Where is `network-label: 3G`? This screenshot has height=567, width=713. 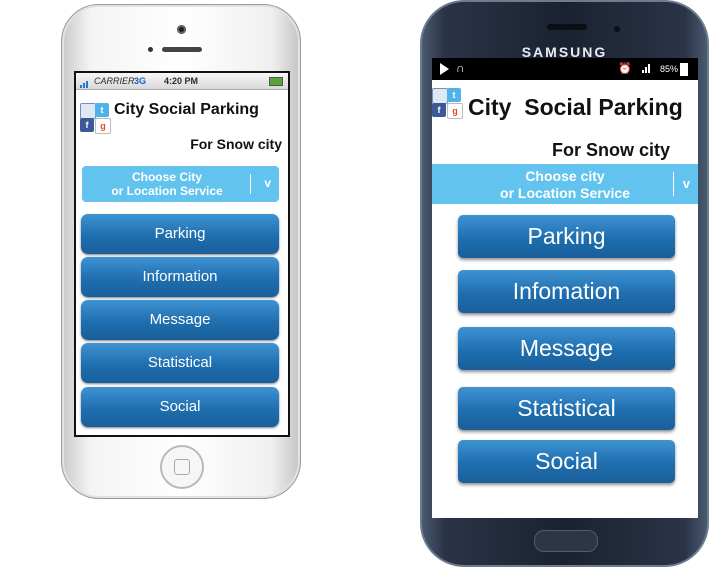
network-label: 3G is located at coordinates (140, 81).